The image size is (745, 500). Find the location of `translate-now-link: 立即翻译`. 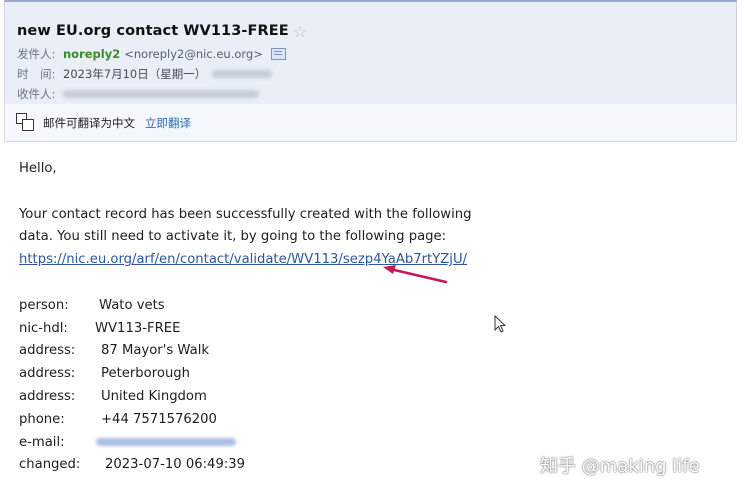

translate-now-link: 立即翻译 is located at coordinates (168, 123).